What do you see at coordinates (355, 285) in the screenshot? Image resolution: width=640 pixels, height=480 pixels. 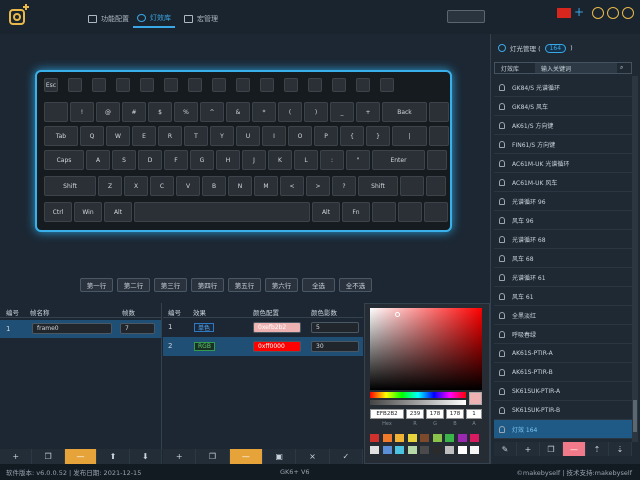 I see `row-select-button: 全不选` at bounding box center [355, 285].